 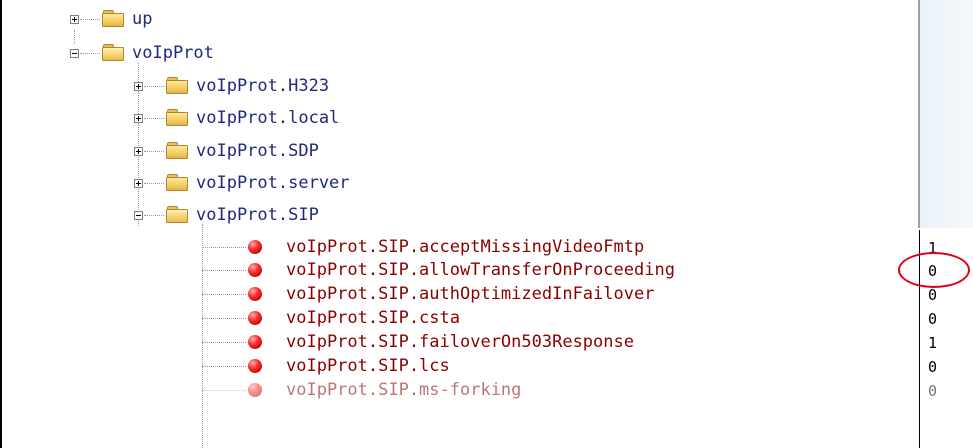 I want to click on tree-node-voipprot-server: voIpProt.server, so click(x=202, y=183).